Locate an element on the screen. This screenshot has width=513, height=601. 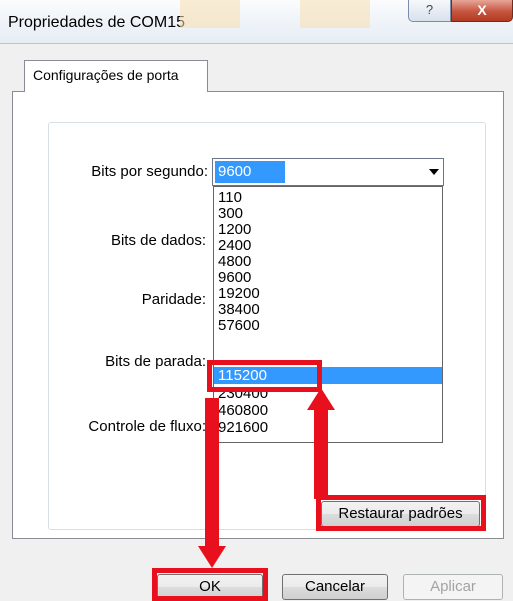
tab-label: Configurações de porta is located at coordinates (106, 75).